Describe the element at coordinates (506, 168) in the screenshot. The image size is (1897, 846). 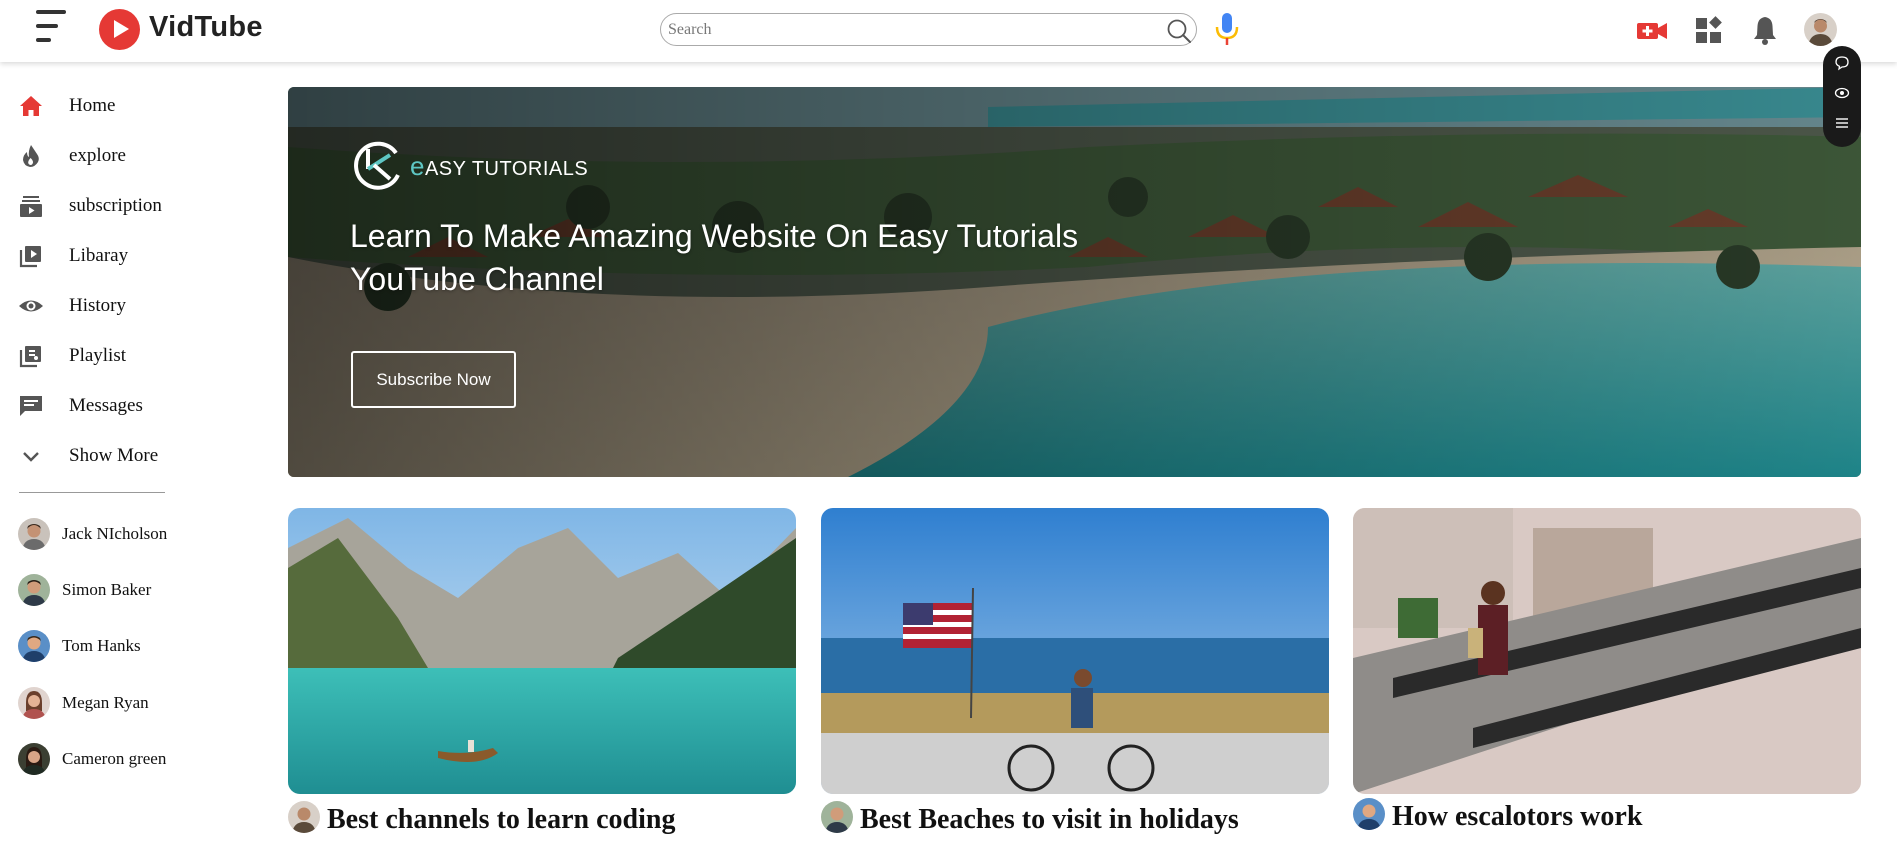
I see `brand-text-rest: ASY TUTORIALS` at that location.